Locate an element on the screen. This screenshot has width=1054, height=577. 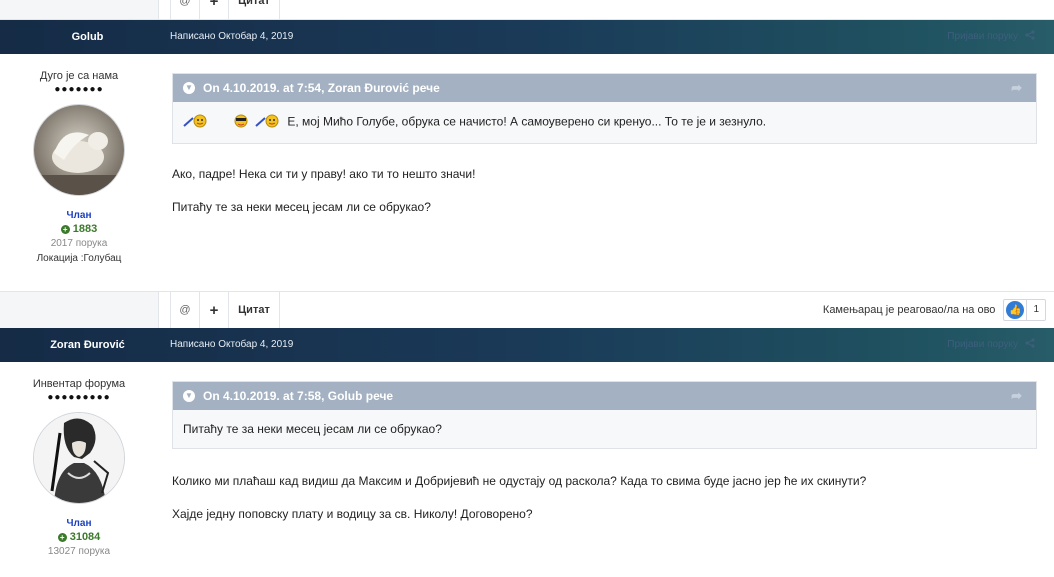
post-count: 13027 порука is located at coordinates (79, 551).